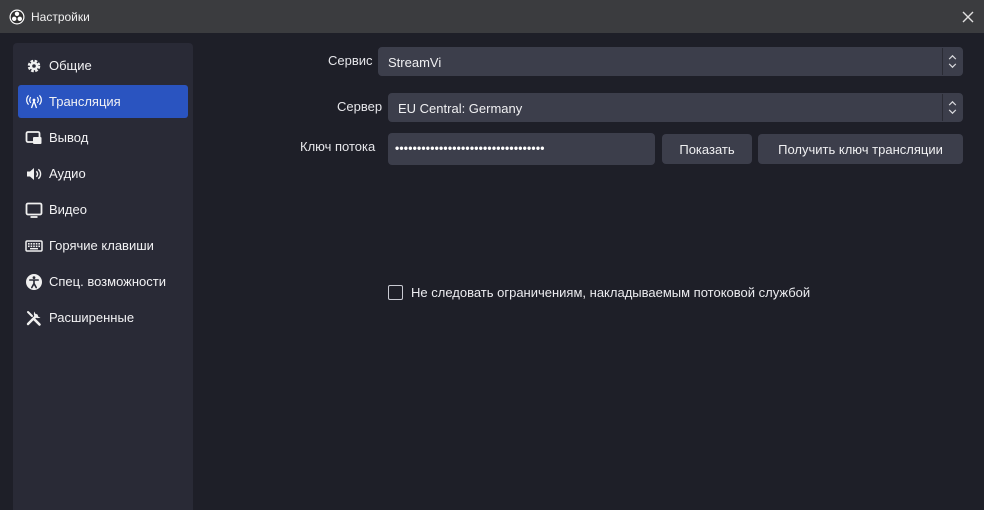 The width and height of the screenshot is (984, 510). I want to click on server-value: EU Central: Germany, so click(460, 108).